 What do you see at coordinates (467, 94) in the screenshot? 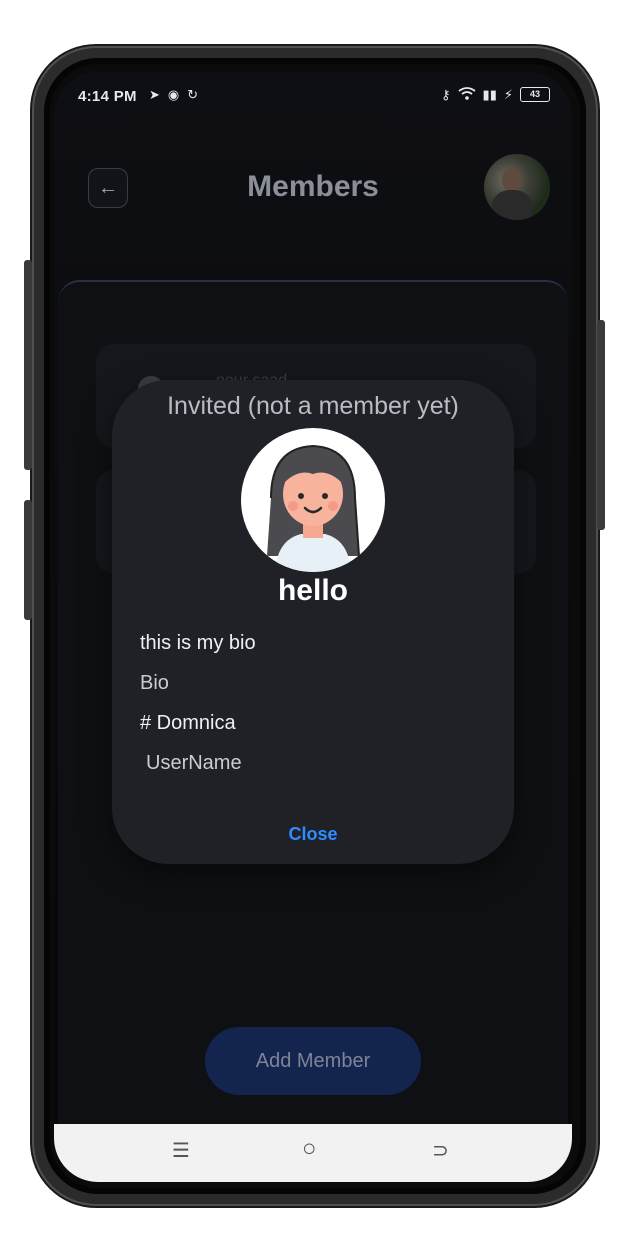
I see `wifi-icon` at bounding box center [467, 94].